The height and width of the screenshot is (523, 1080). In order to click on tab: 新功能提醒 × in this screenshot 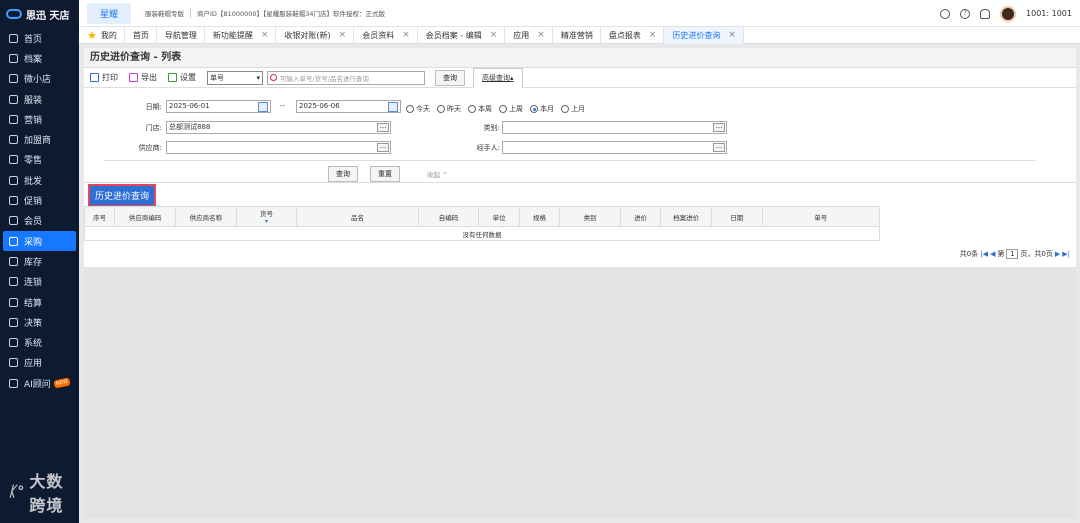, I will do `click(241, 35)`.